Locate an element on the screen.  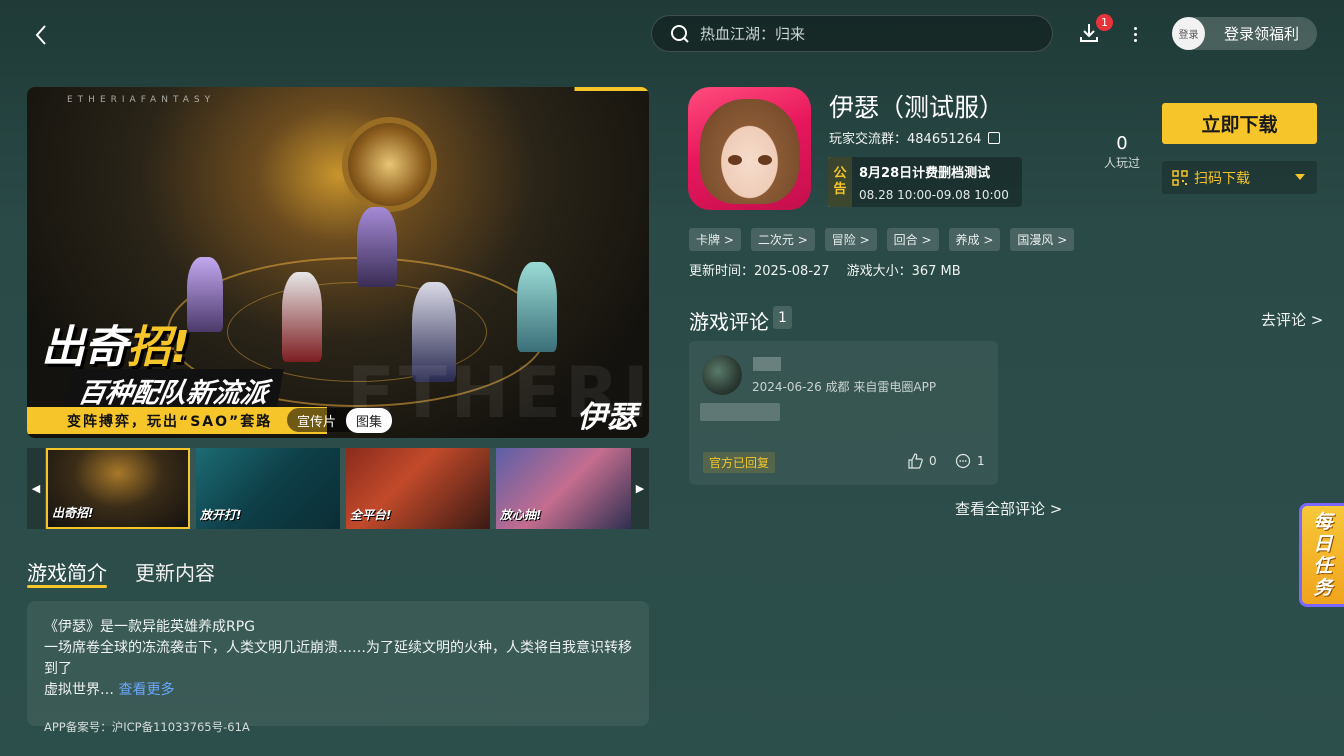
reviews-title: 游戏评论 is located at coordinates (729, 322).